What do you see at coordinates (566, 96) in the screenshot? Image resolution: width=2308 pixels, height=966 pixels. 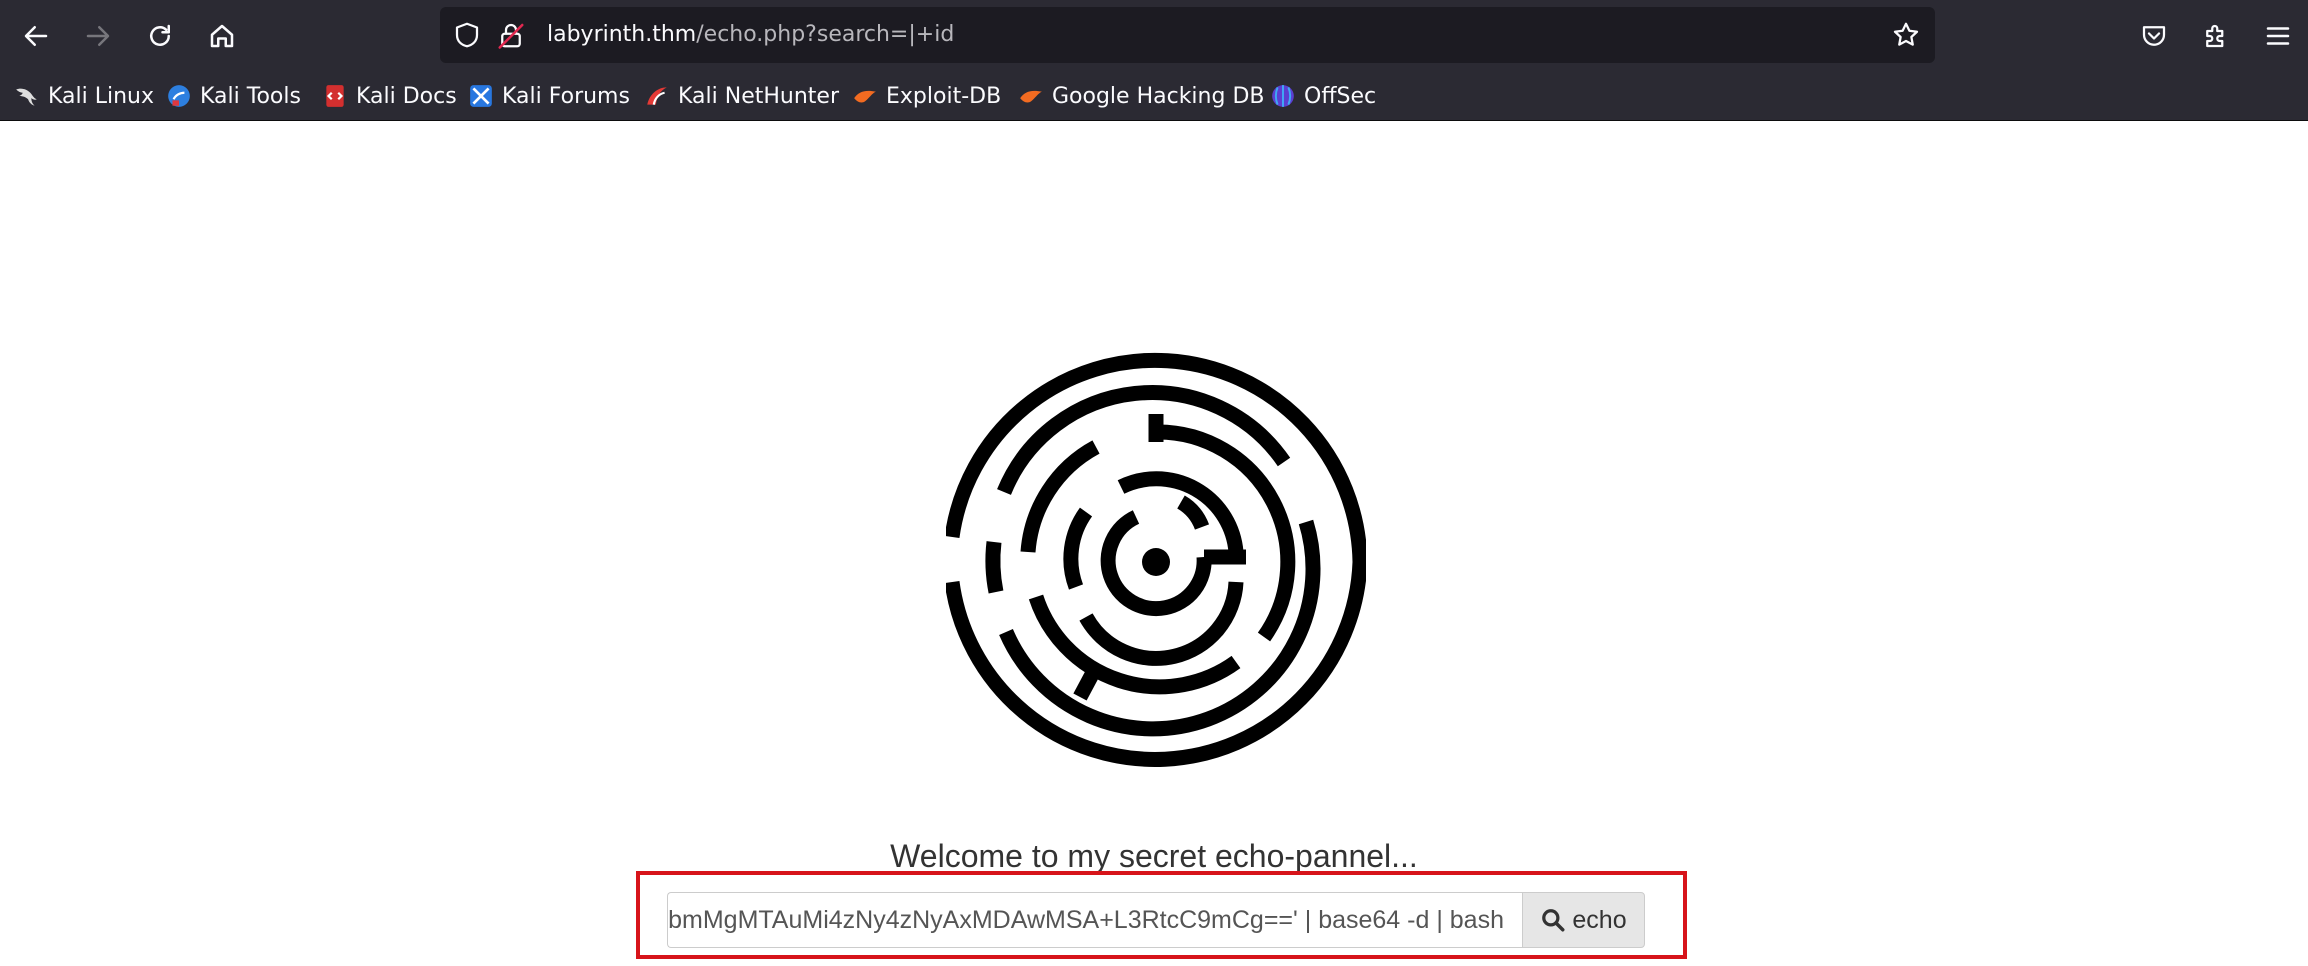 I see `bookmark-label: Kali Forums` at bounding box center [566, 96].